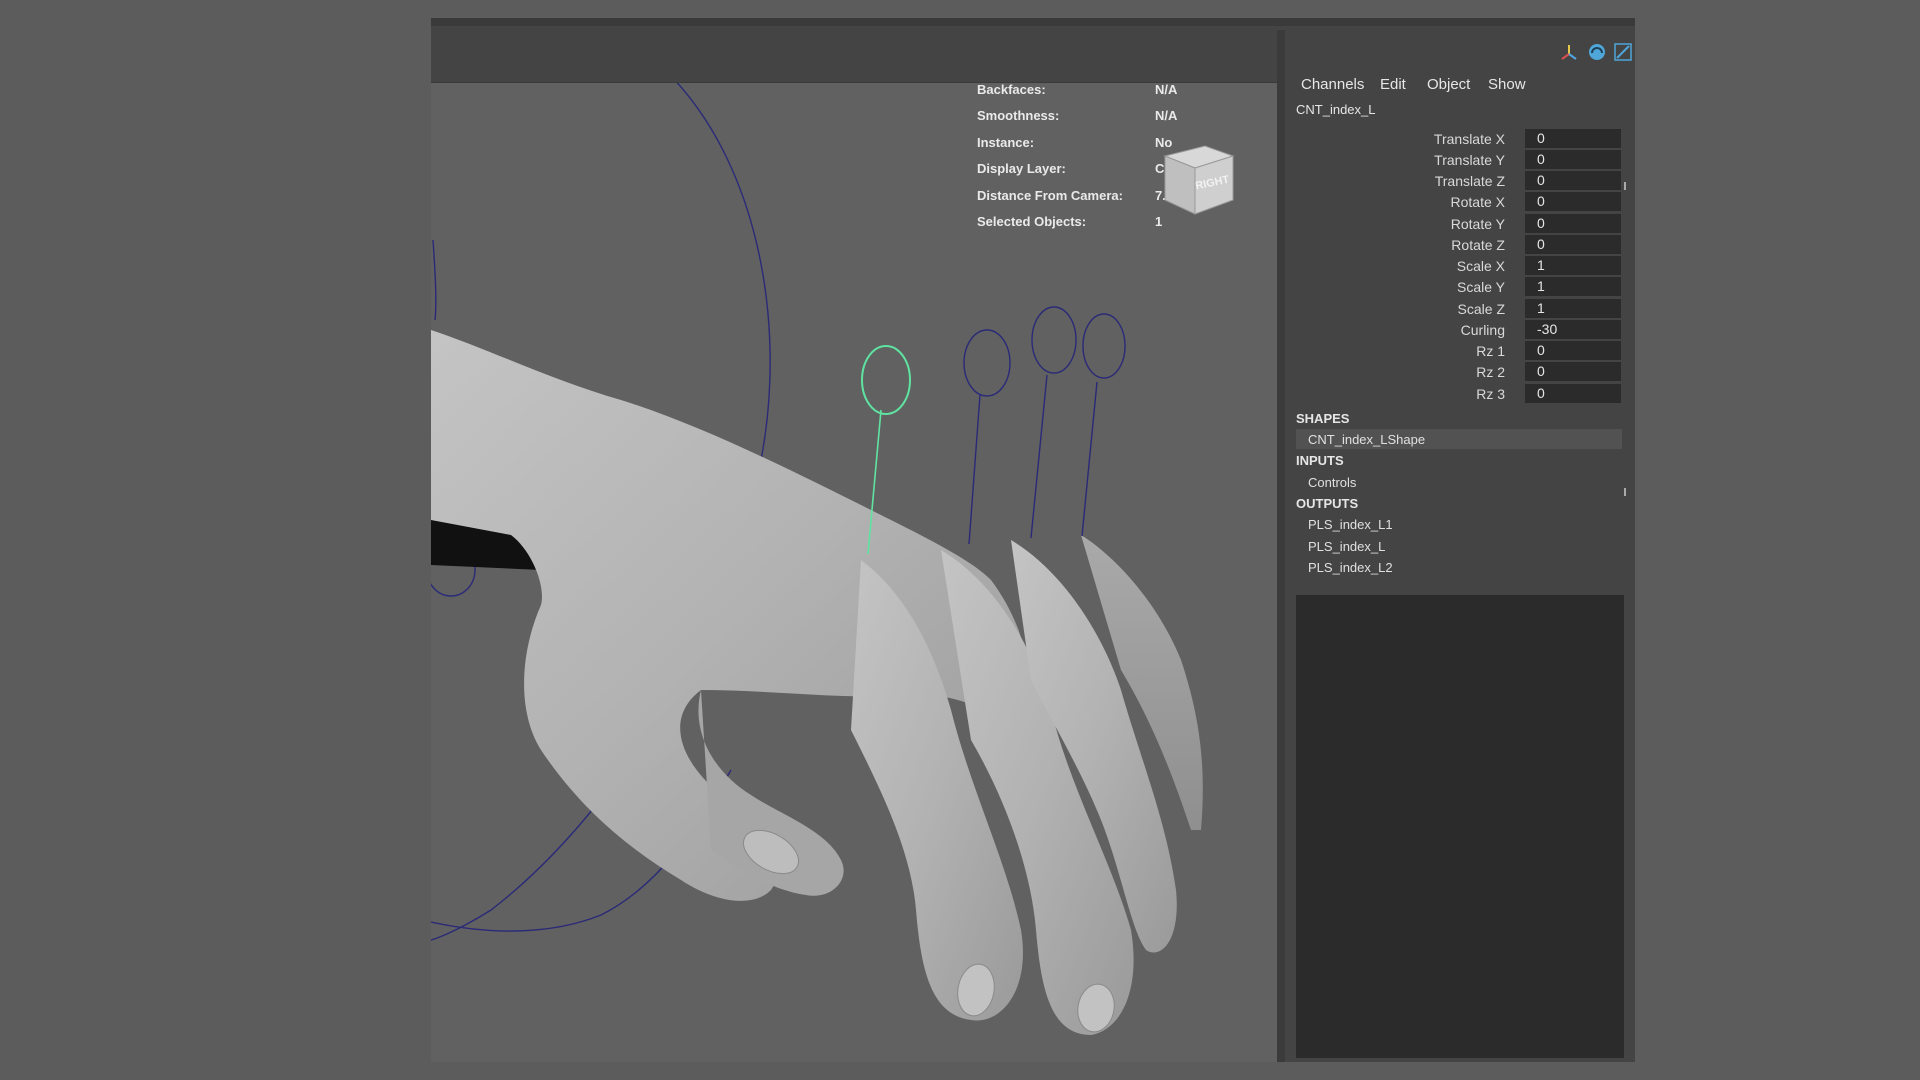  What do you see at coordinates (1597, 52) in the screenshot?
I see `refresh-icon` at bounding box center [1597, 52].